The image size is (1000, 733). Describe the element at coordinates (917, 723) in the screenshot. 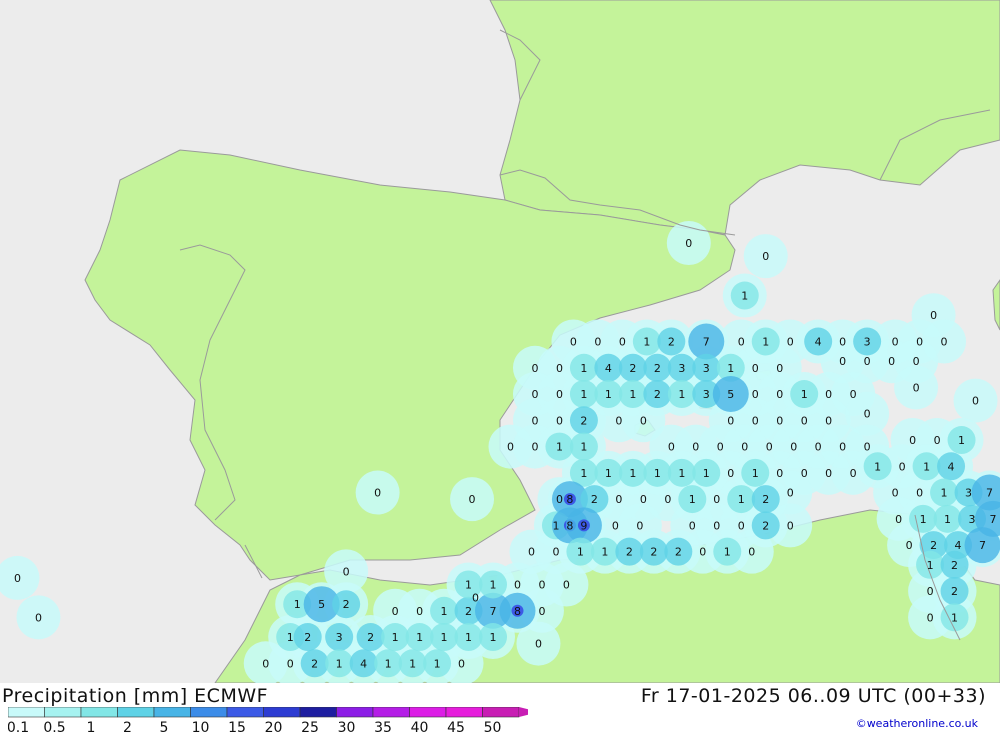

I see `credit-link: ©weatheronline.co.uk` at that location.